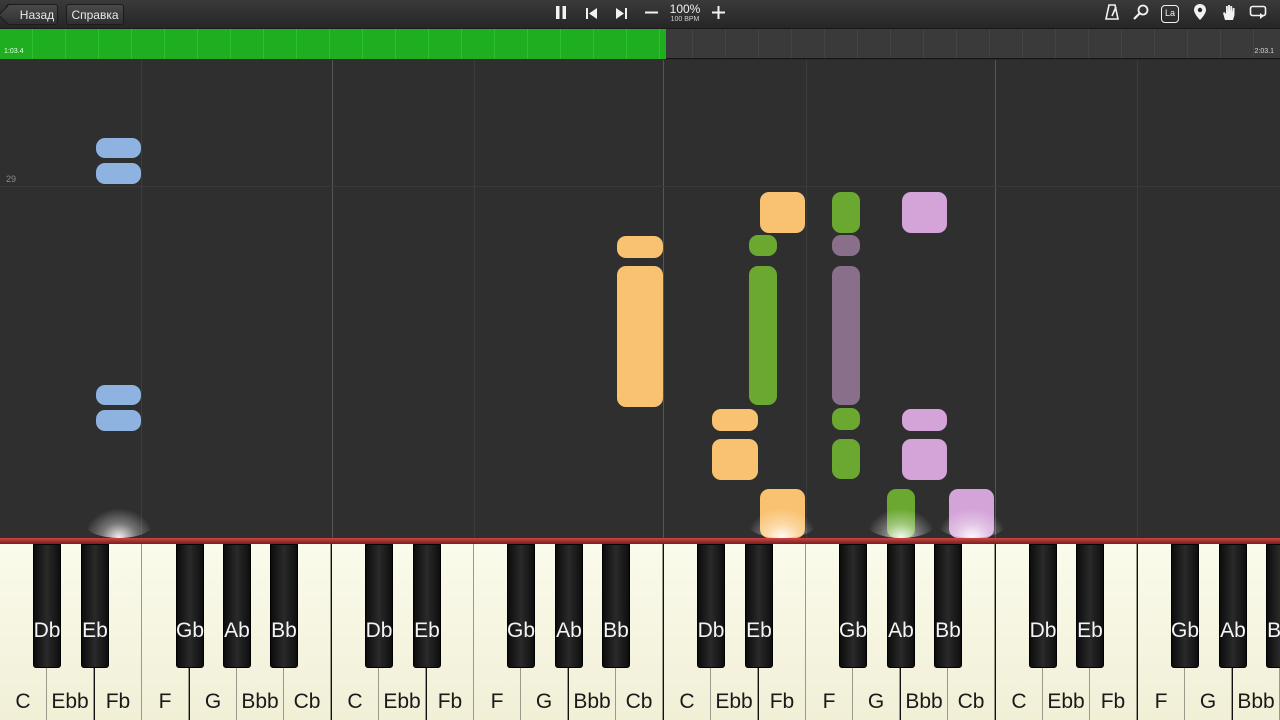 The image size is (1280, 720). Describe the element at coordinates (640, 186) in the screenshot. I see `measure-line` at that location.